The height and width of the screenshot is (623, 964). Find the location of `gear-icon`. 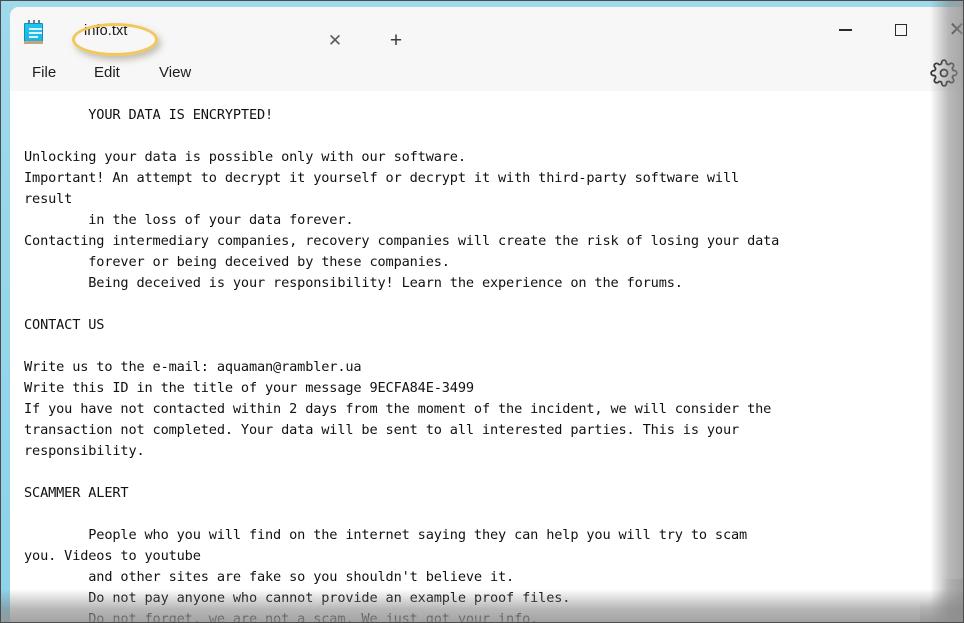

gear-icon is located at coordinates (944, 73).